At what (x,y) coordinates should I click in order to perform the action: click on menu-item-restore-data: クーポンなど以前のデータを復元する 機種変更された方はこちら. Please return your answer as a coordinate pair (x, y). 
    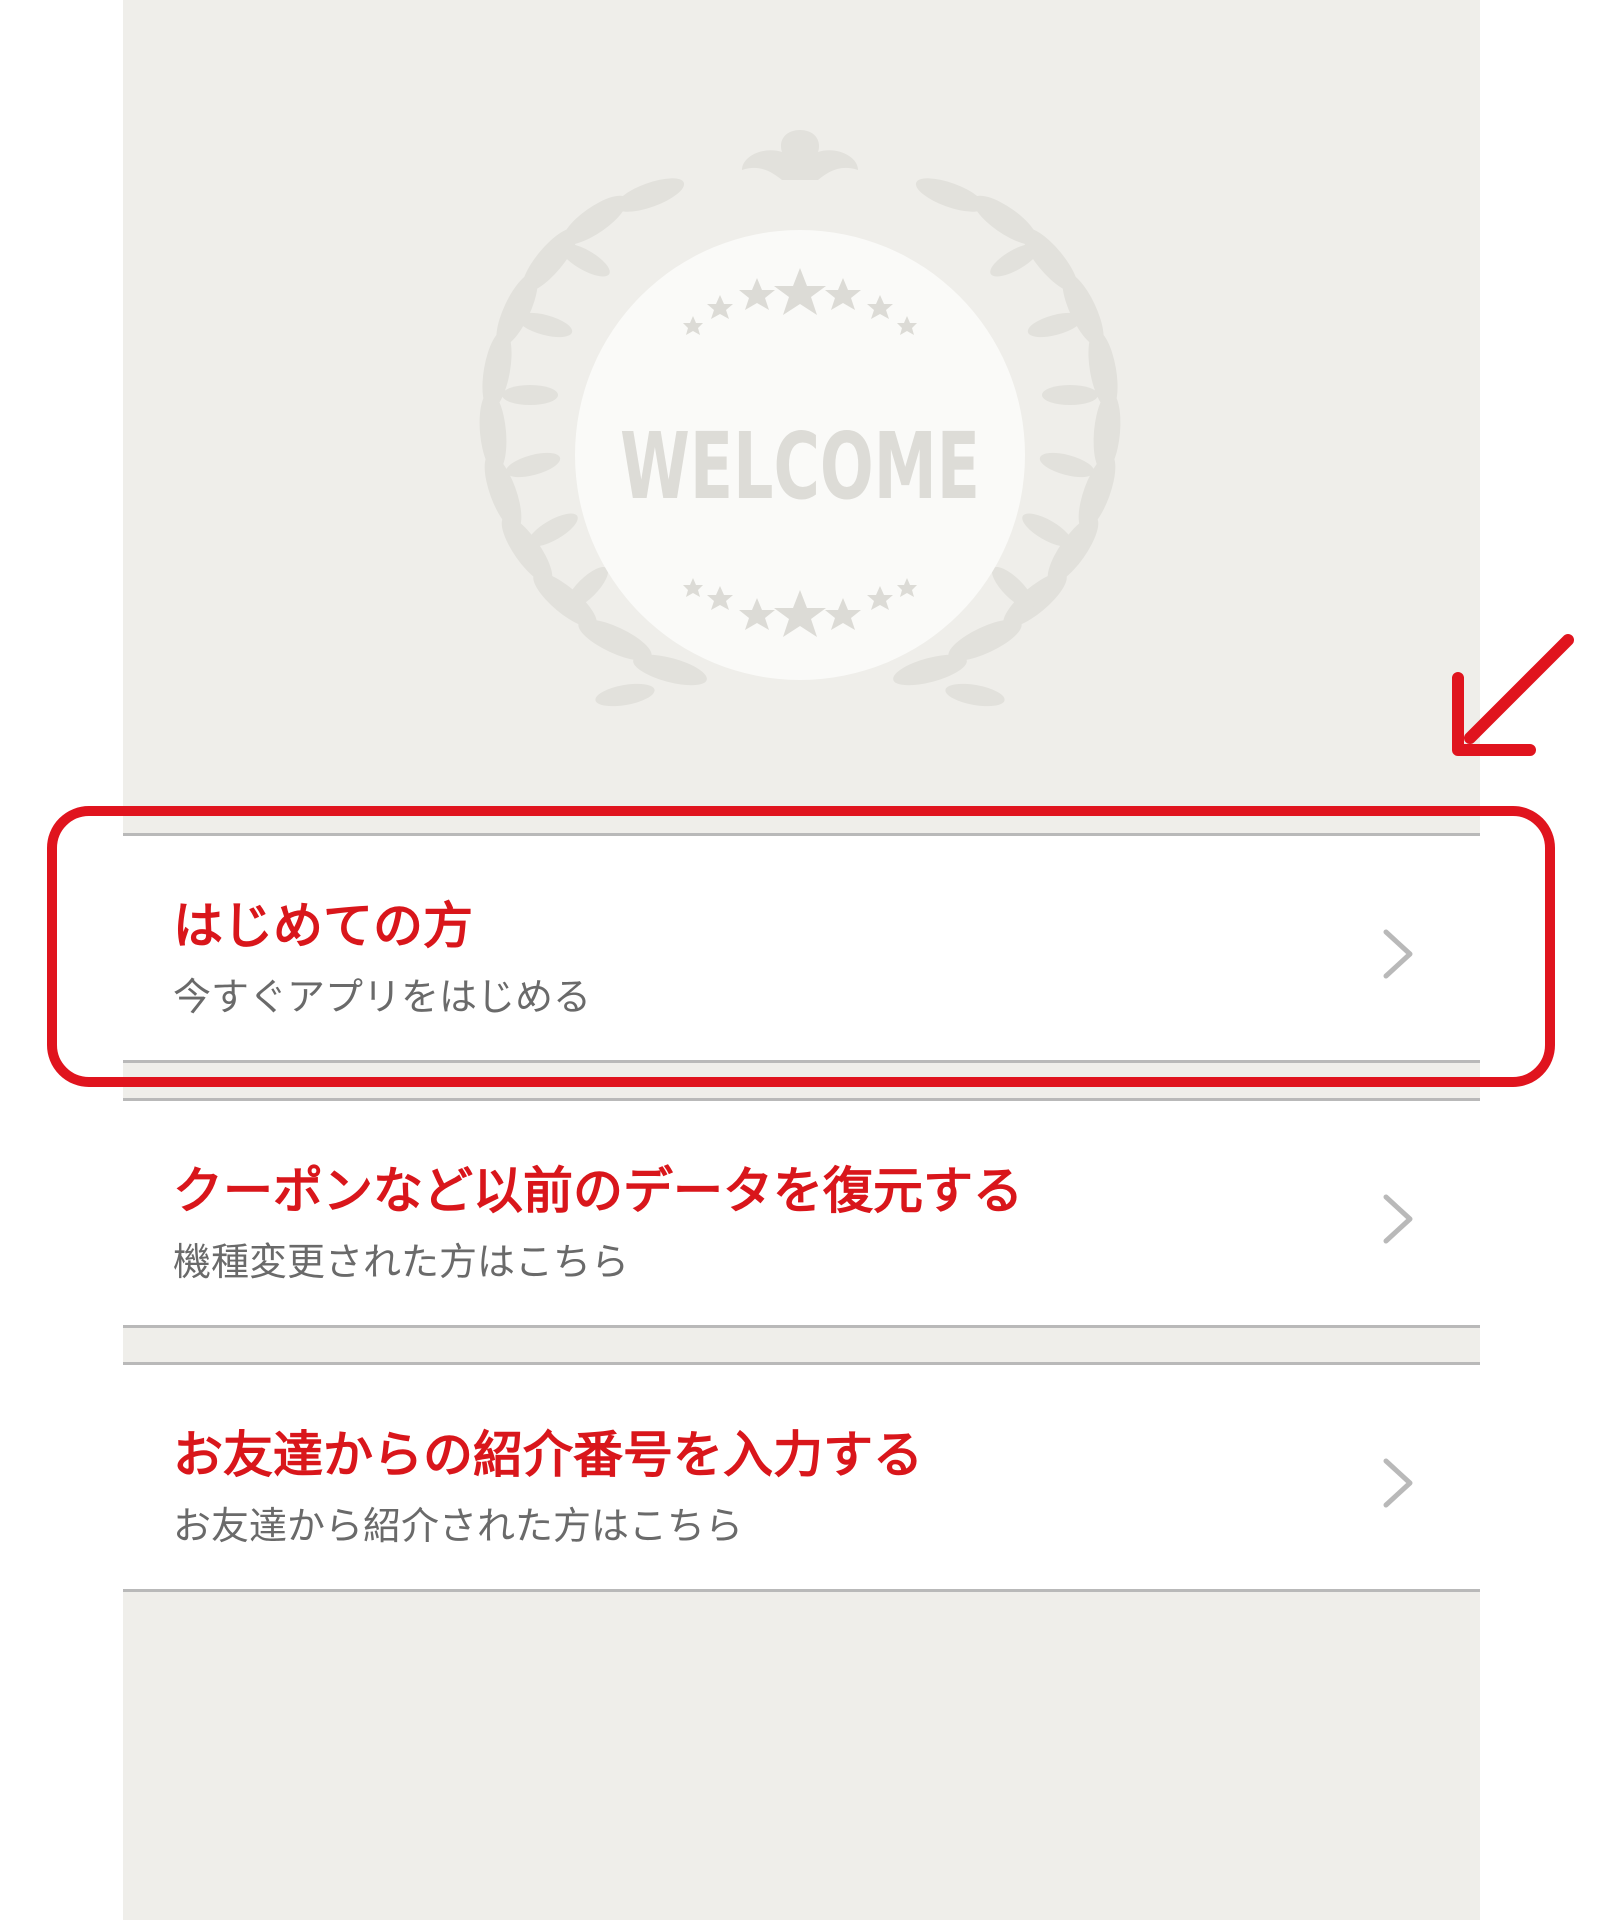
    Looking at the image, I should click on (801, 1213).